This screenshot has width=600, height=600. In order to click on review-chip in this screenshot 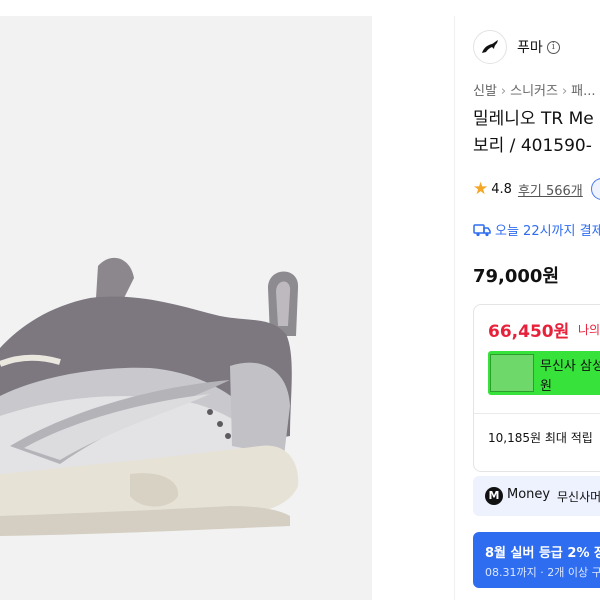, I will do `click(595, 189)`.